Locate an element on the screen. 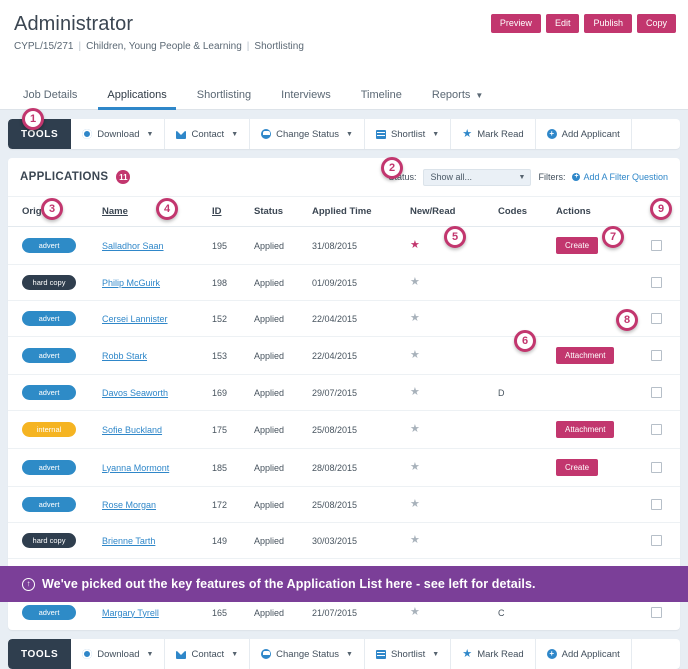 The width and height of the screenshot is (688, 669). cell-origin: advert is located at coordinates (55, 355).